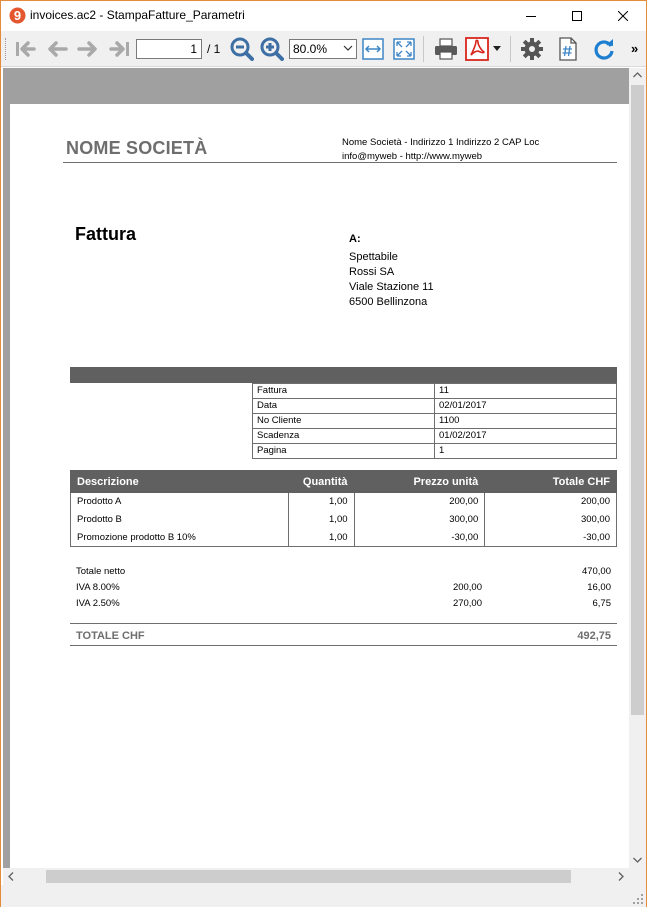  What do you see at coordinates (531, 16) in the screenshot?
I see `minimize-button` at bounding box center [531, 16].